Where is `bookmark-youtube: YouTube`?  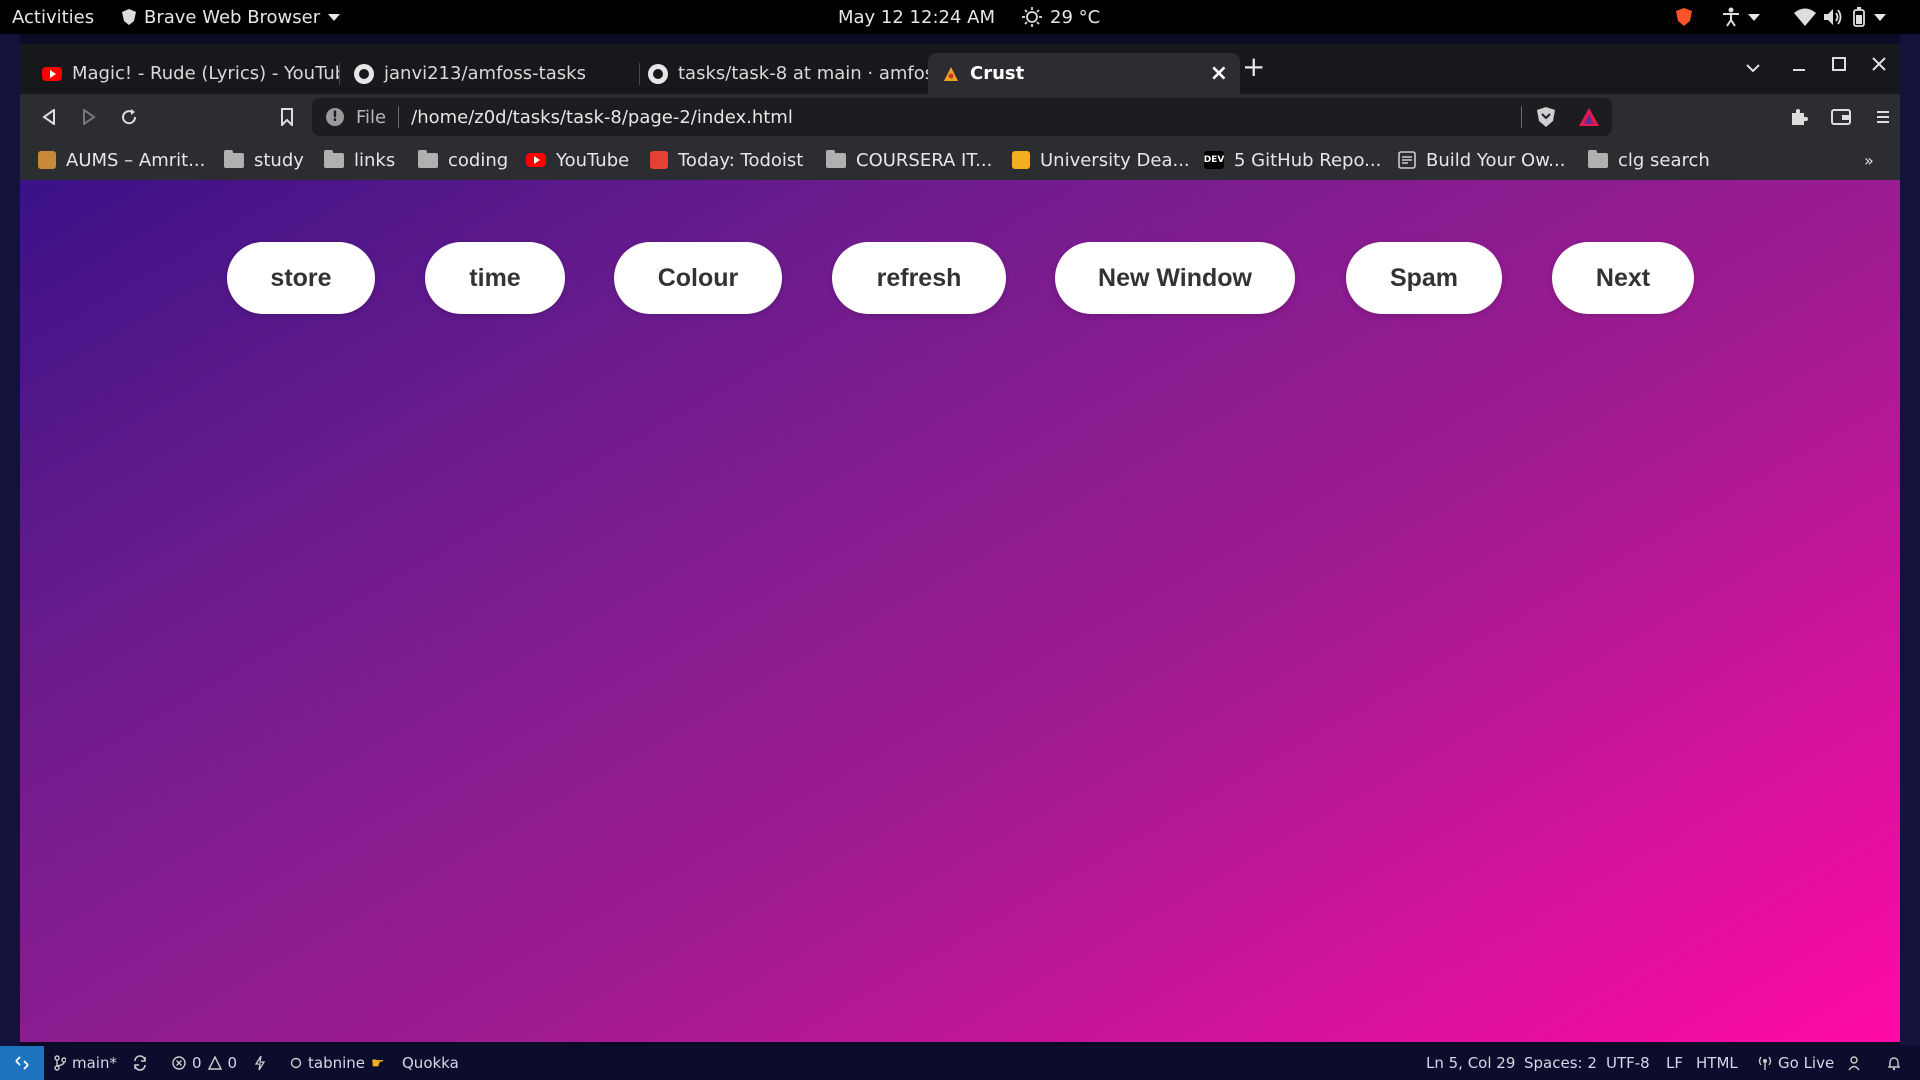 bookmark-youtube: YouTube is located at coordinates (577, 160).